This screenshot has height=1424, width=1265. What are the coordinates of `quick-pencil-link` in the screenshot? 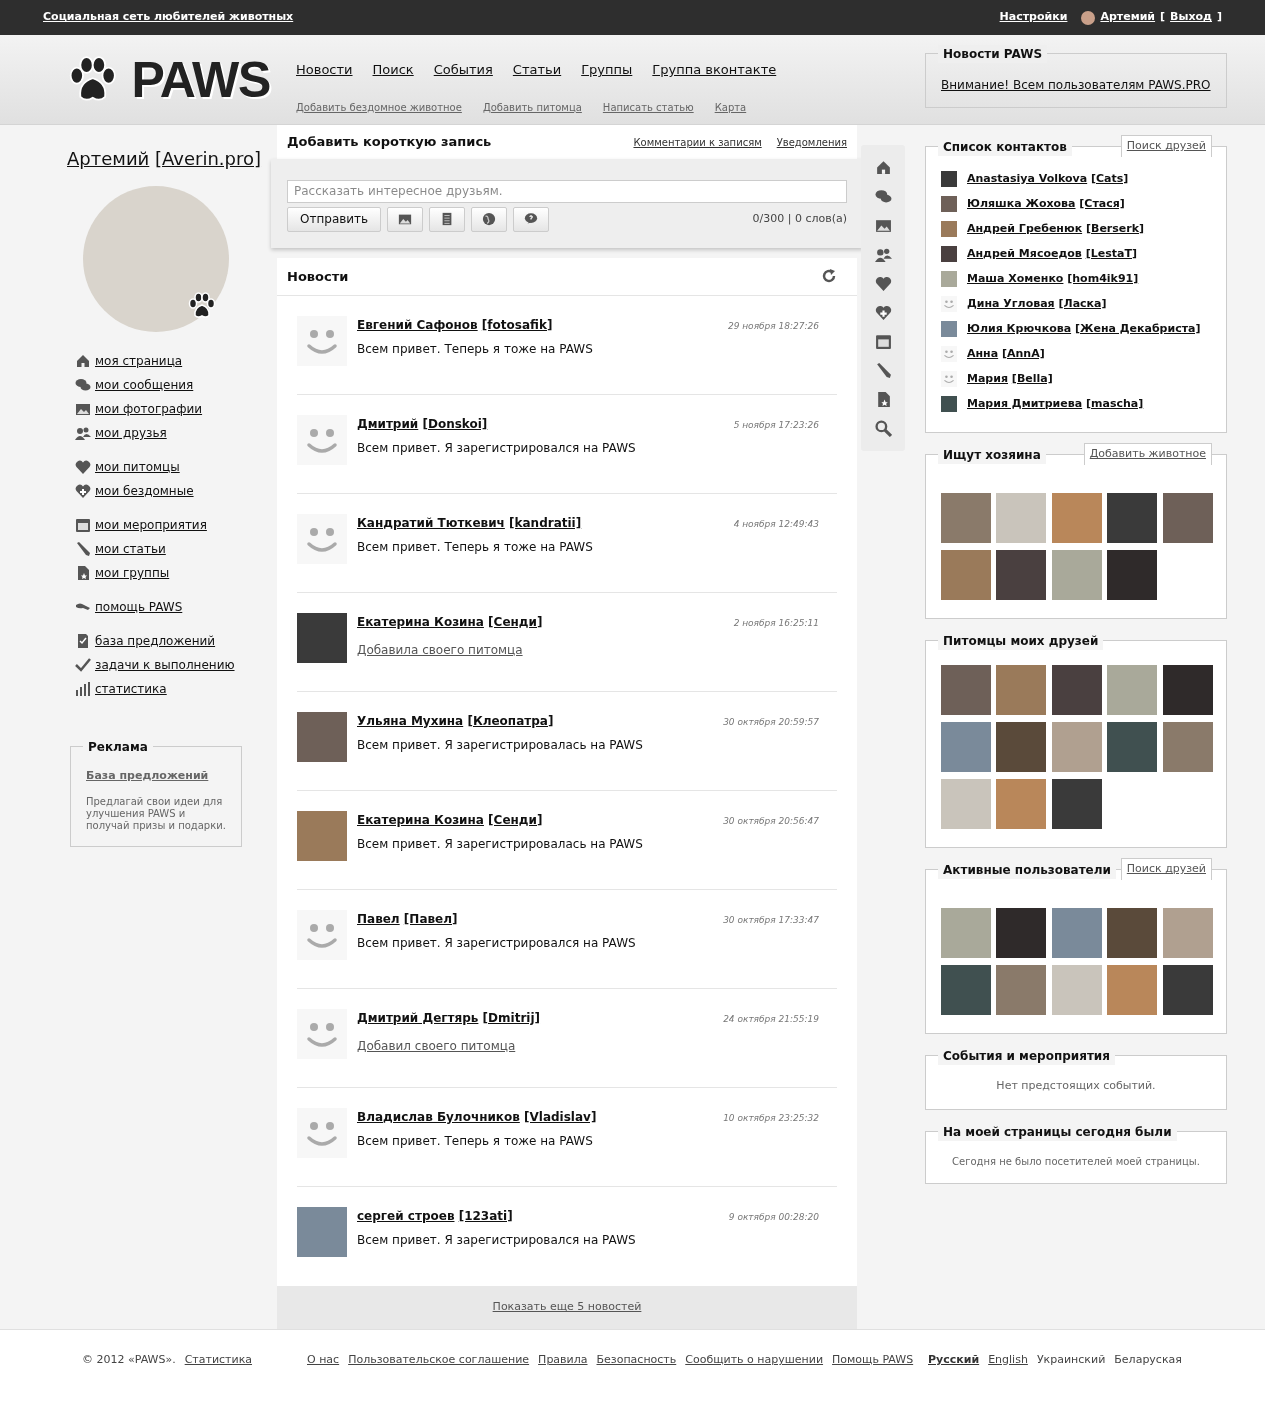 It's located at (883, 370).